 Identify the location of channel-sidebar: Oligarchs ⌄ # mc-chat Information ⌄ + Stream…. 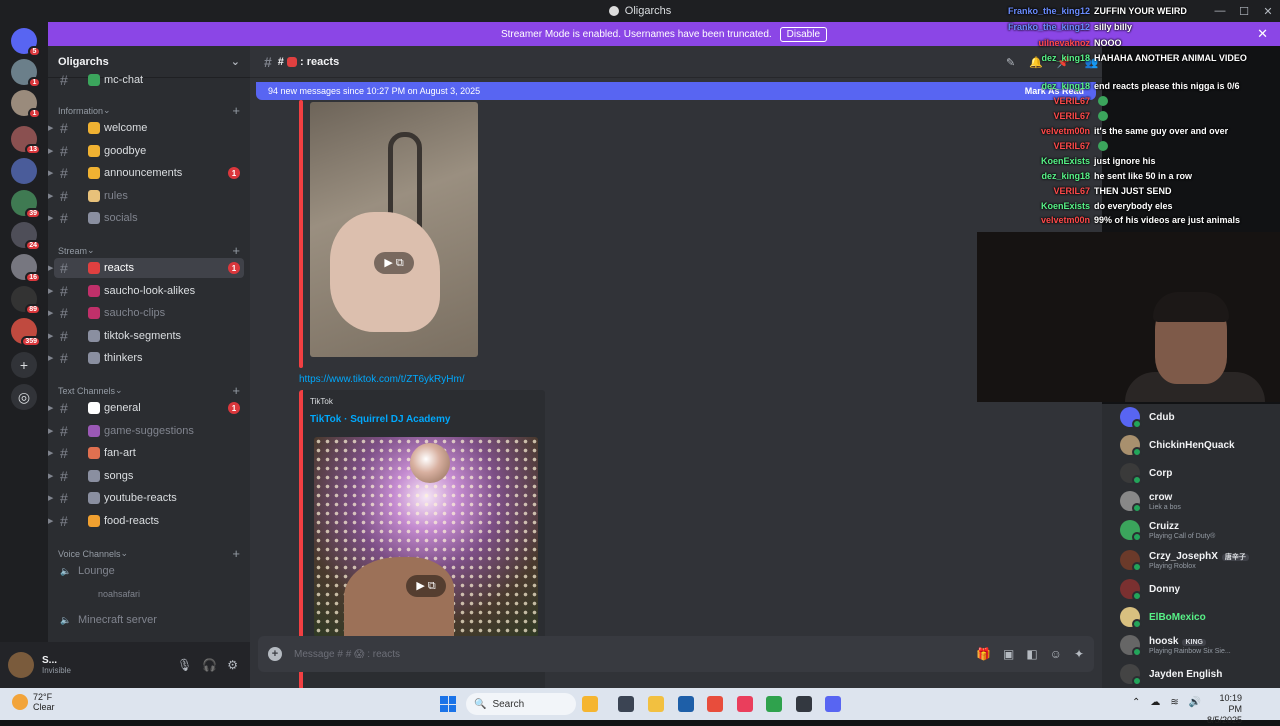
(149, 367).